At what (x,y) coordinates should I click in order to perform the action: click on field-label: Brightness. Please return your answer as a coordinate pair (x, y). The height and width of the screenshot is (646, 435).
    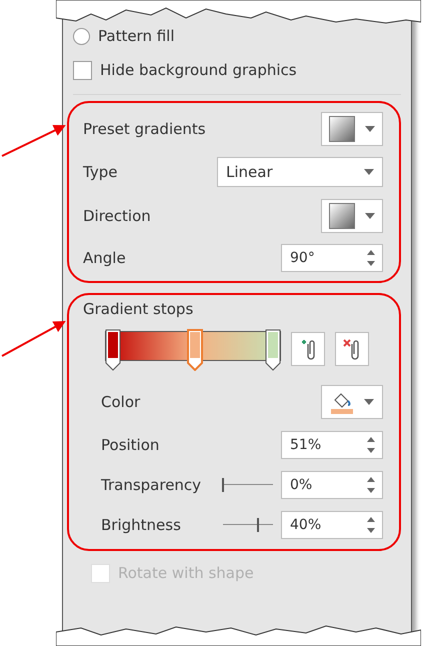
    Looking at the image, I should click on (141, 525).